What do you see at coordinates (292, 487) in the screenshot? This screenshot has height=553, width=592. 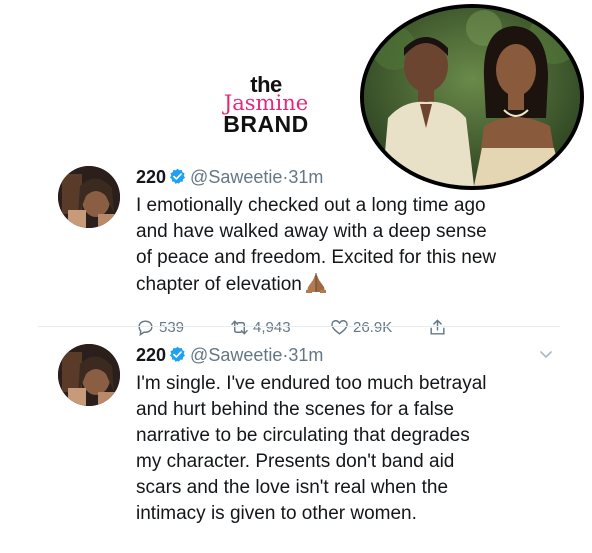 I see `tweet-text-line: scars and the love isn't real when the` at bounding box center [292, 487].